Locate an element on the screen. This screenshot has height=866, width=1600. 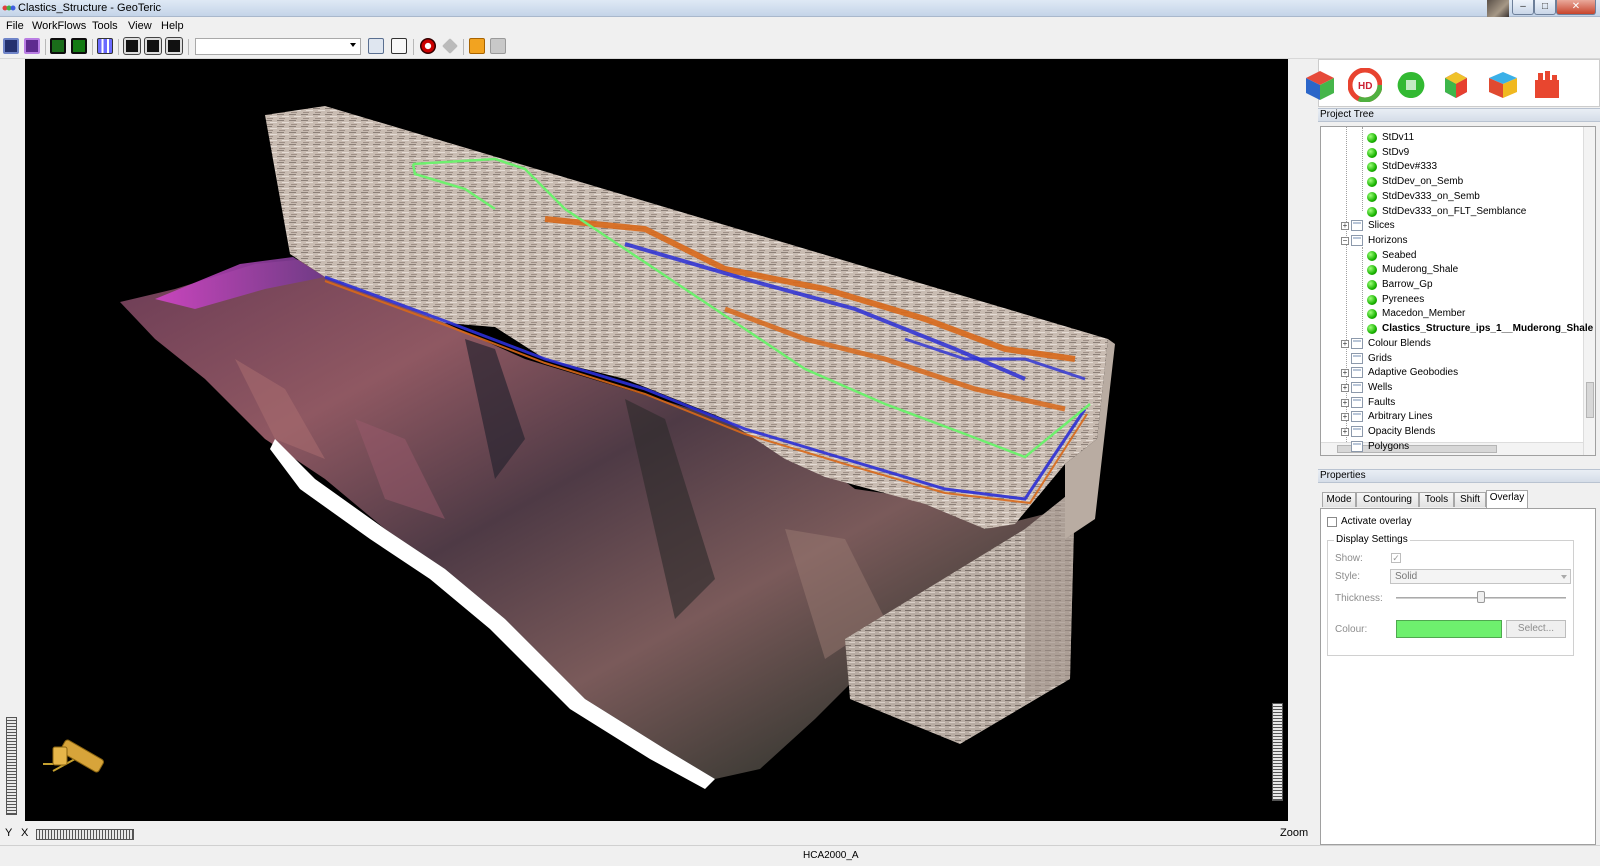
layout-single-icon is located at coordinates (58, 46).